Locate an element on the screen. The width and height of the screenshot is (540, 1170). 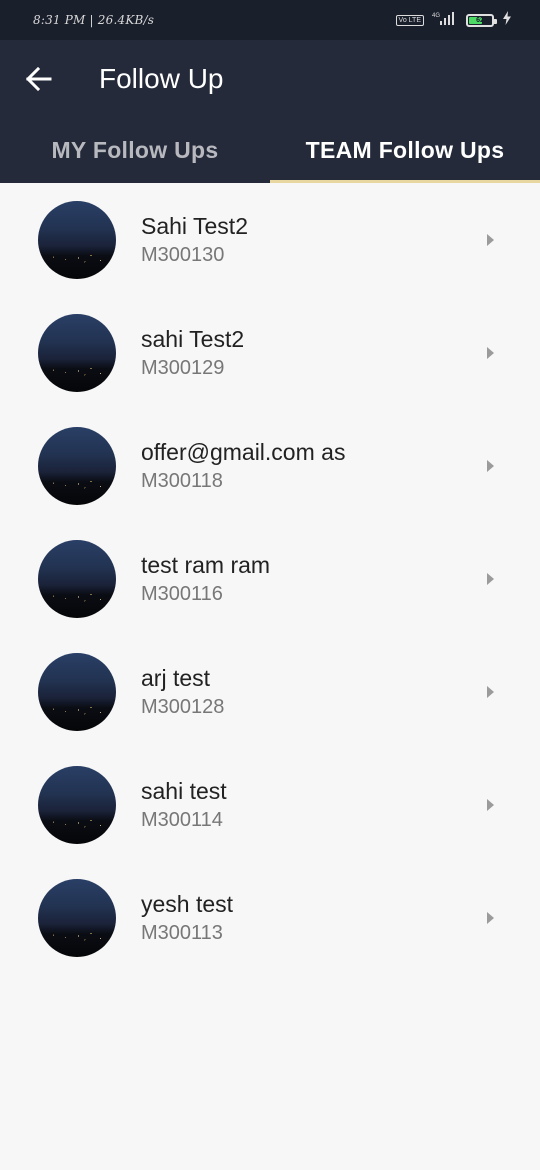
list-item: Sahi Test2 M300130 is located at coordinates (270, 239).